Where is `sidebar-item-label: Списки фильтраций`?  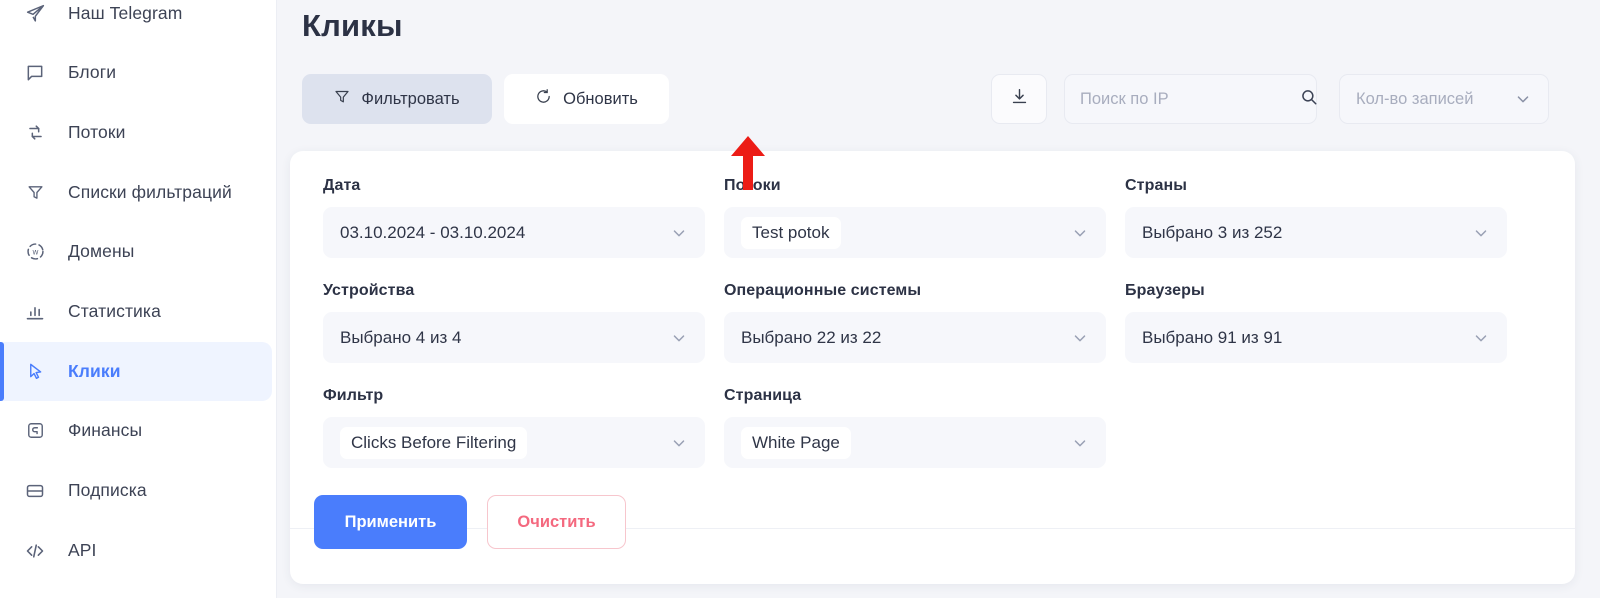 sidebar-item-label: Списки фильтраций is located at coordinates (150, 192).